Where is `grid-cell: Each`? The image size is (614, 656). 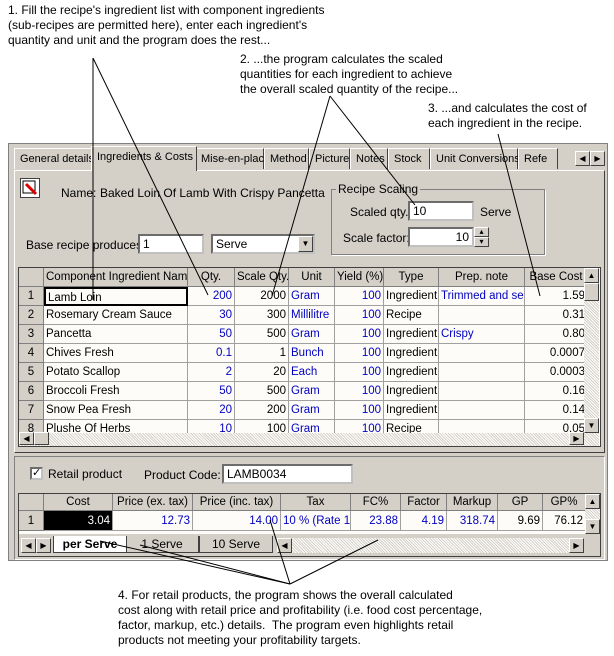
grid-cell: Each is located at coordinates (312, 372).